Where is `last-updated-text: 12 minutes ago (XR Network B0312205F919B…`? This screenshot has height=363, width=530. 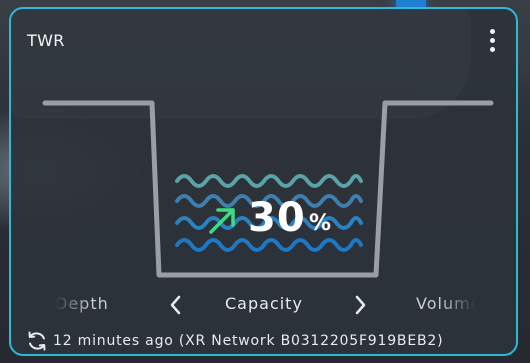 last-updated-text: 12 minutes ago (XR Network B0312205F919B… is located at coordinates (248, 341).